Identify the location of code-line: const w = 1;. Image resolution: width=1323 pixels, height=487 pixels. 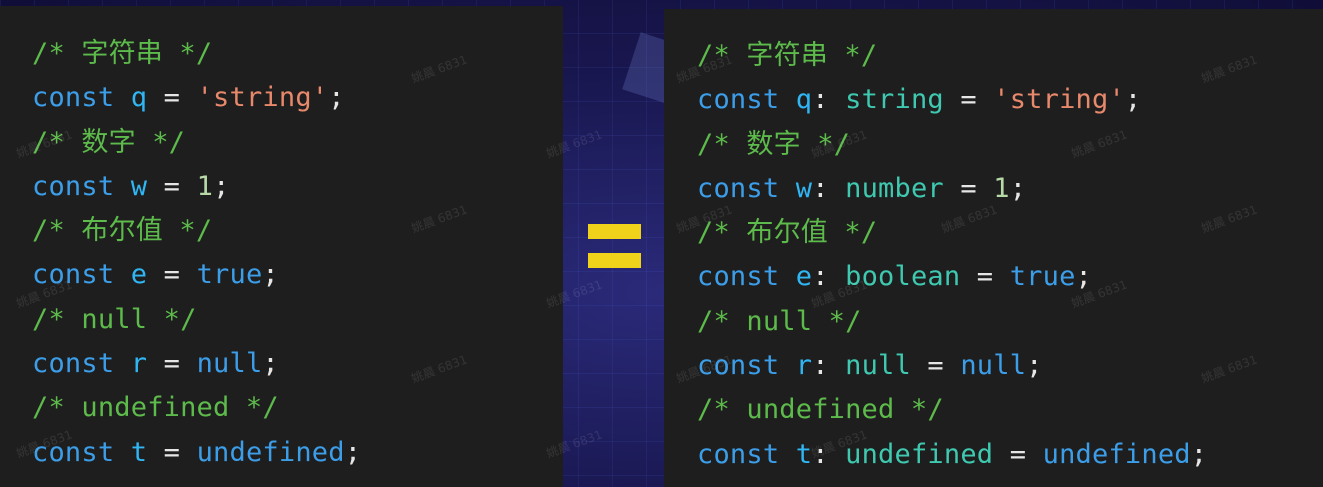
(196, 187).